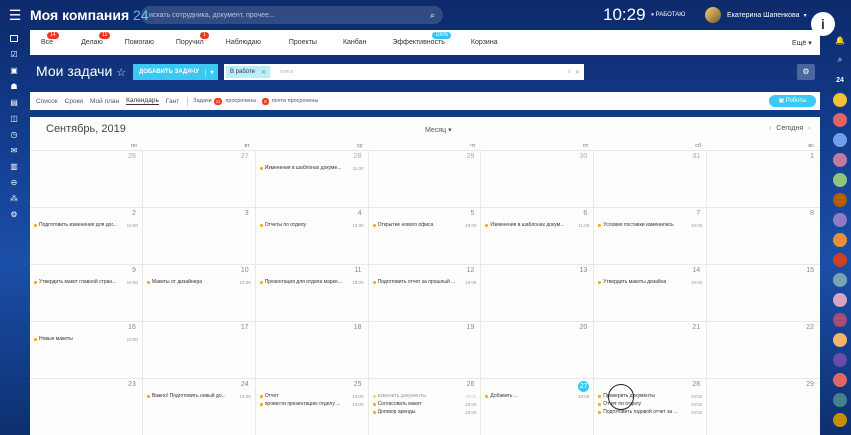 The height and width of the screenshot is (435, 851). Describe the element at coordinates (15, 15) in the screenshot. I see `menu-icon: ☰` at that location.